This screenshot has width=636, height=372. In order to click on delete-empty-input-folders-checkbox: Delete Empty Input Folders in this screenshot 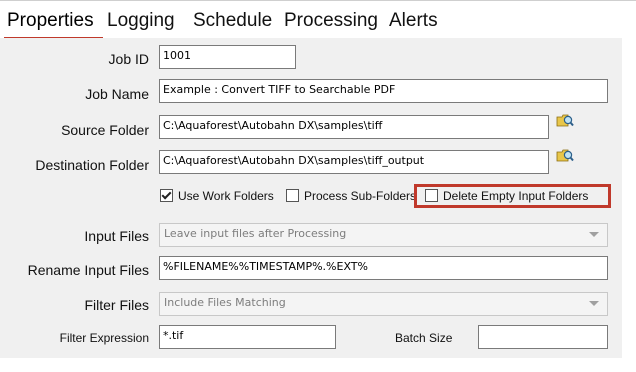, I will do `click(506, 196)`.